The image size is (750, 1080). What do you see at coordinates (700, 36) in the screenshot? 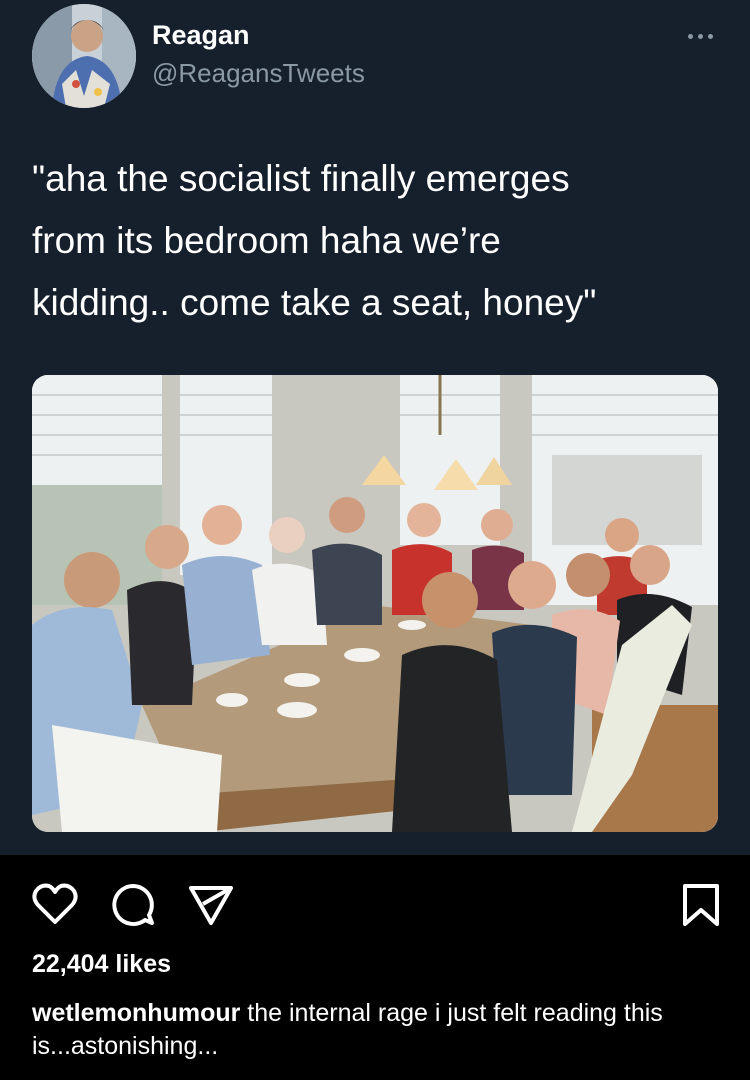
I see `more-horizontal-icon` at bounding box center [700, 36].